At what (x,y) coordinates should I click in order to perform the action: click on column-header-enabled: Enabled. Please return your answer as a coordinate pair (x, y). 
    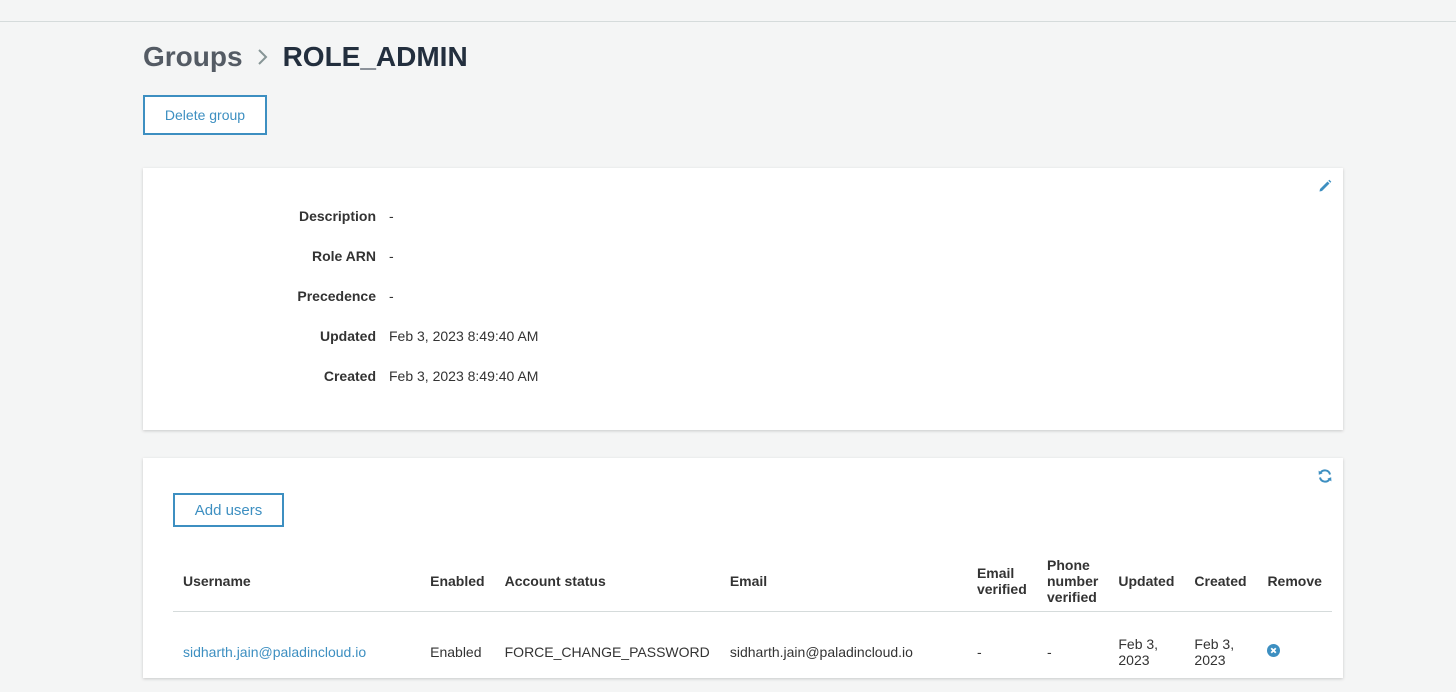
    Looking at the image, I should click on (457, 581).